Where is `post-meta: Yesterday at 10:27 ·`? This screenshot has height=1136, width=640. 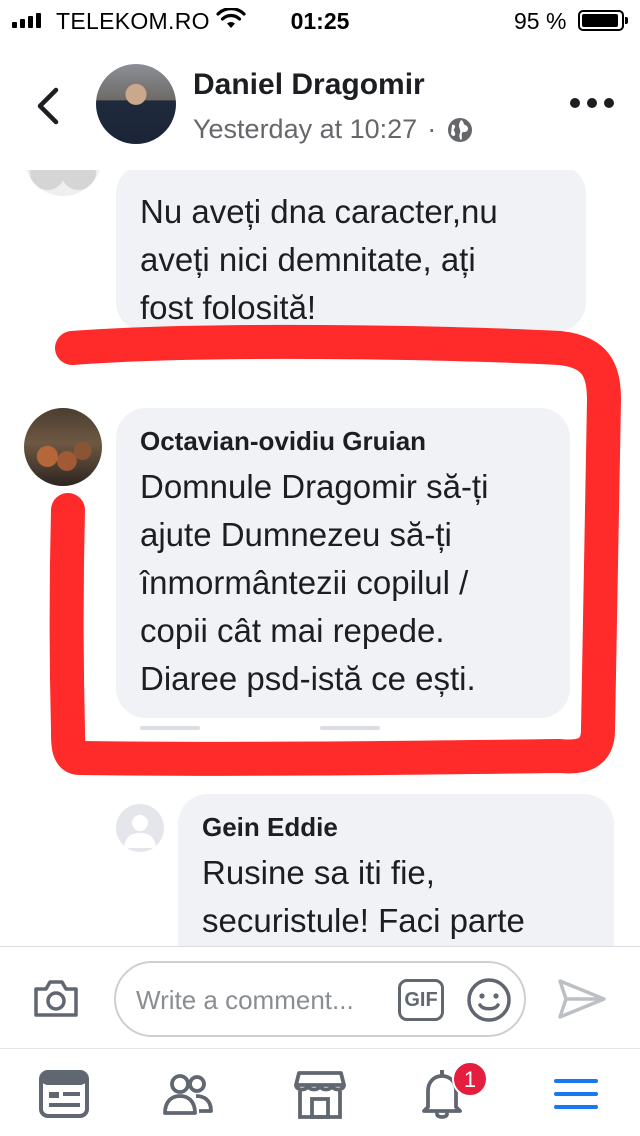 post-meta: Yesterday at 10:27 · is located at coordinates (333, 129).